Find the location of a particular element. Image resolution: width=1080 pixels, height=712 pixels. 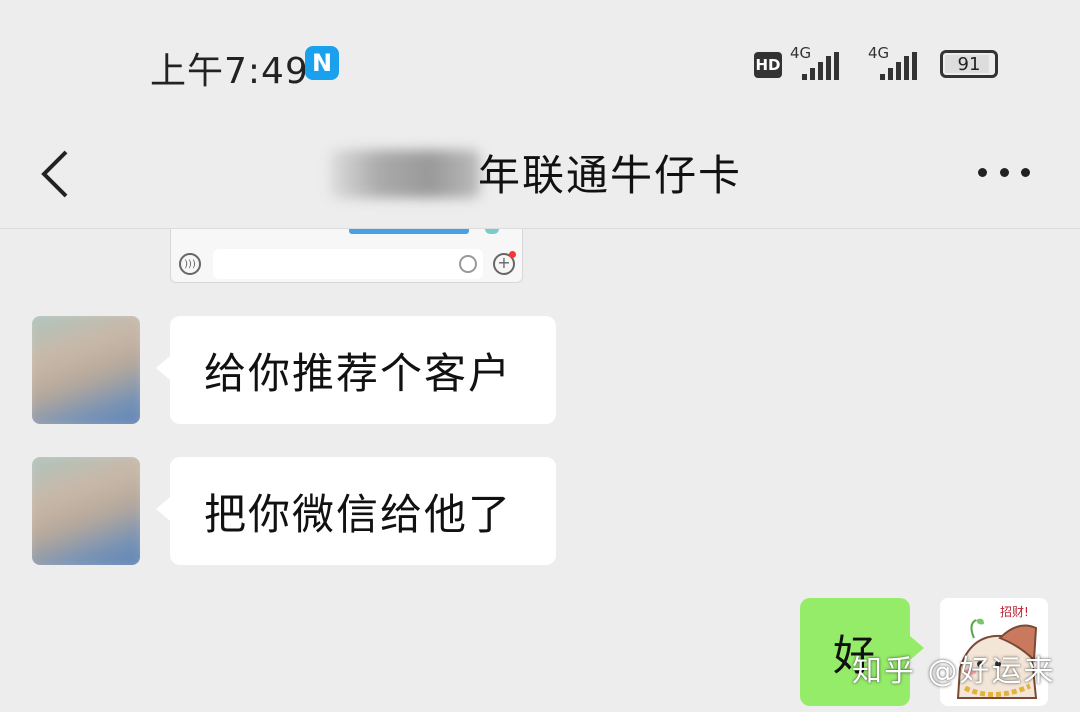

signal-strength-icon: 4G is located at coordinates (820, 62).